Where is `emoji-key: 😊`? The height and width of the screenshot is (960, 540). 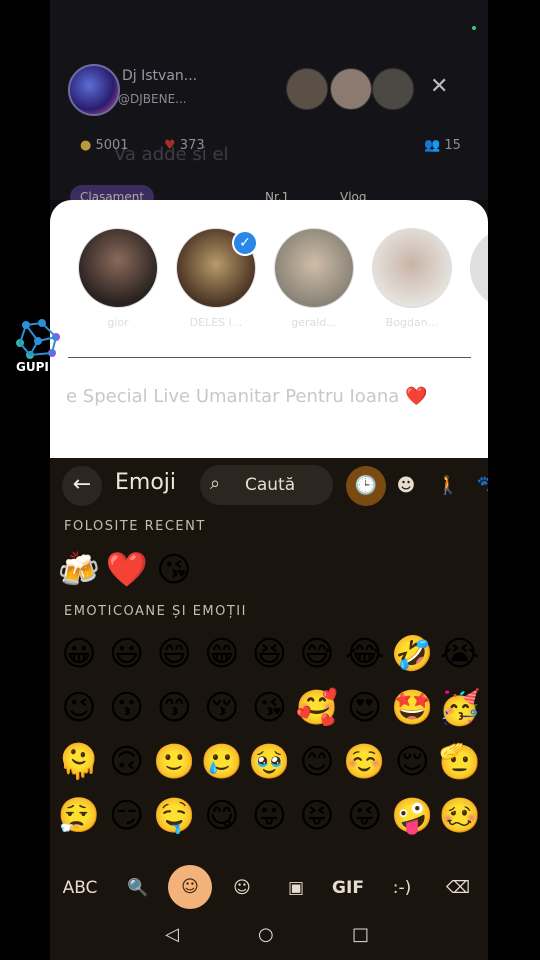
emoji-key: 😊 is located at coordinates (317, 762).